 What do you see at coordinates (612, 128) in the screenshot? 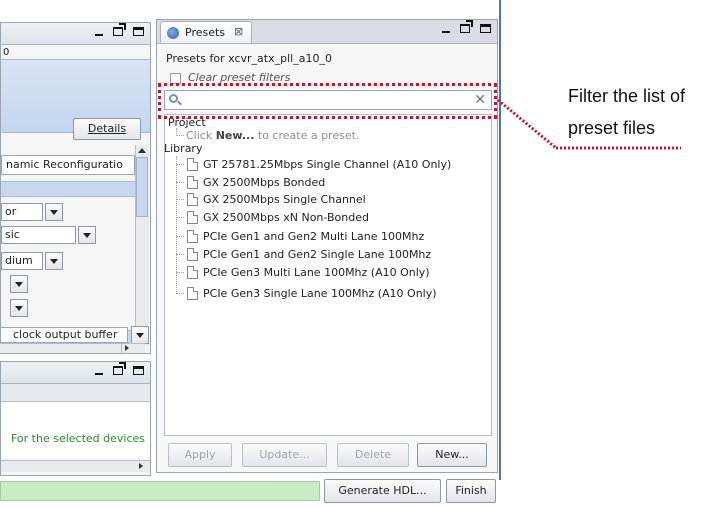
I see `annotation-text-line2: preset files` at bounding box center [612, 128].